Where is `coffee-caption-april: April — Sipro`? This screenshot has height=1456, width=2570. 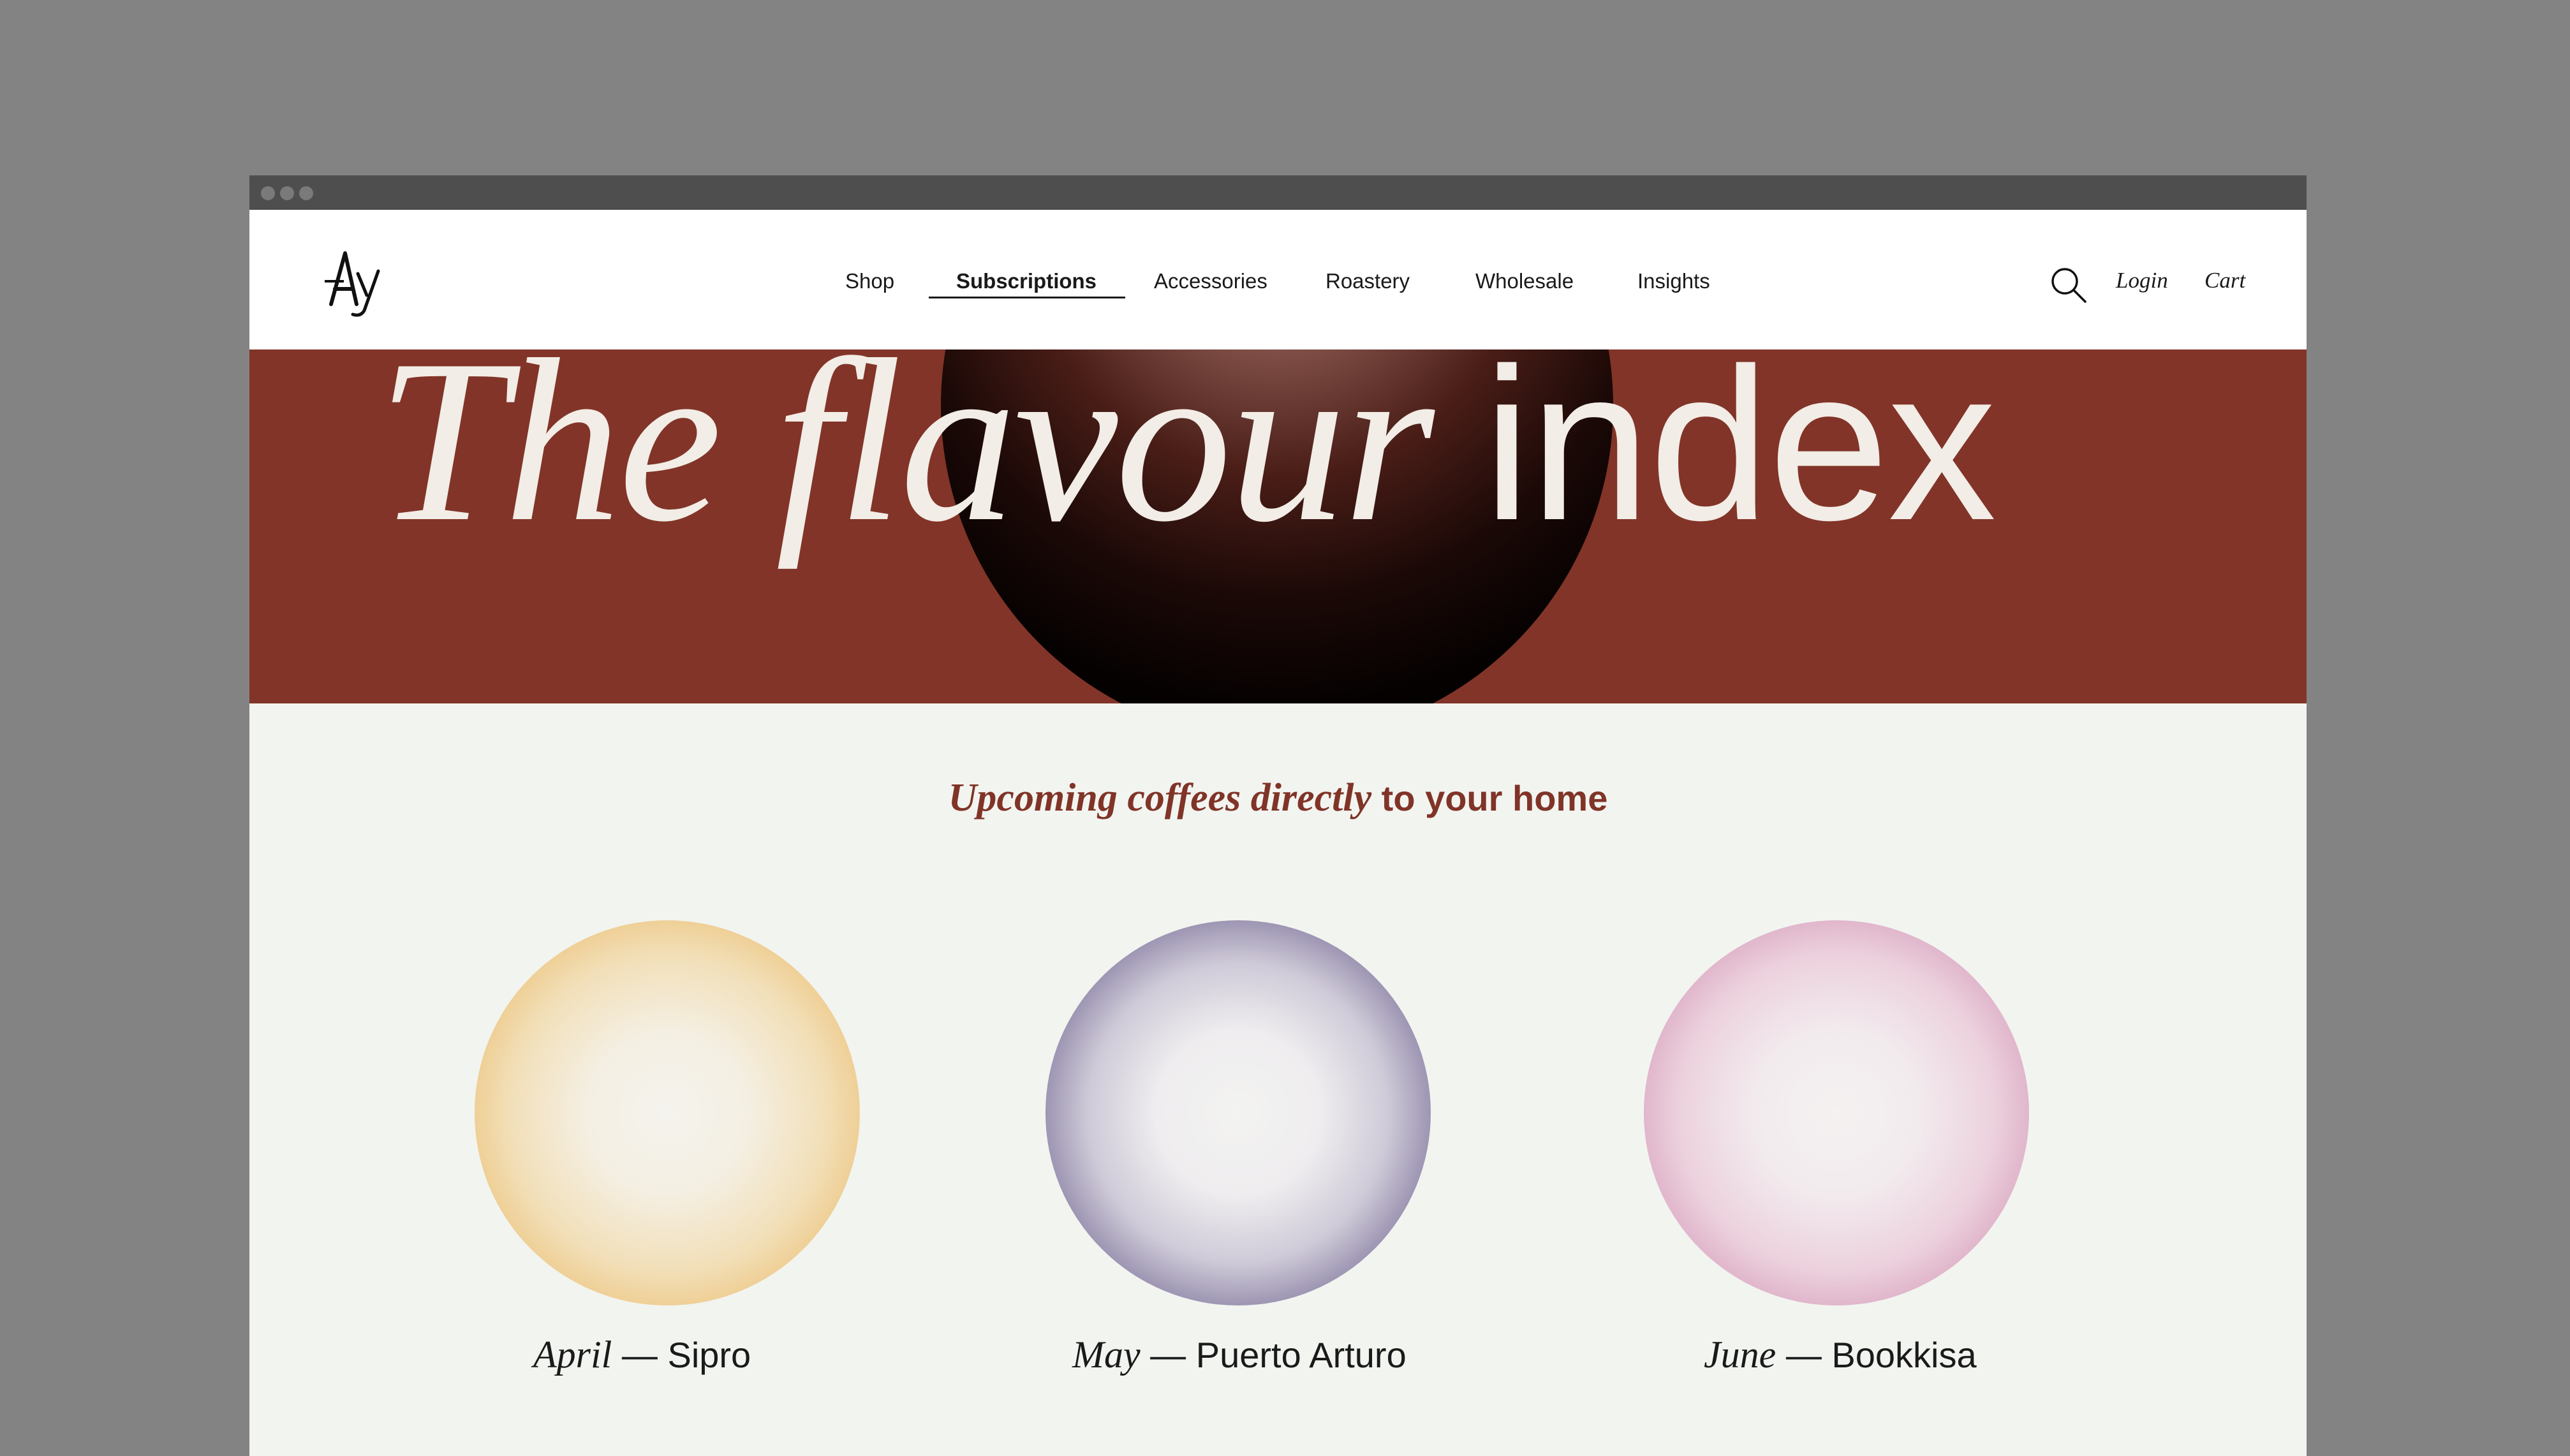
coffee-caption-april: April — Sipro is located at coordinates (642, 1355).